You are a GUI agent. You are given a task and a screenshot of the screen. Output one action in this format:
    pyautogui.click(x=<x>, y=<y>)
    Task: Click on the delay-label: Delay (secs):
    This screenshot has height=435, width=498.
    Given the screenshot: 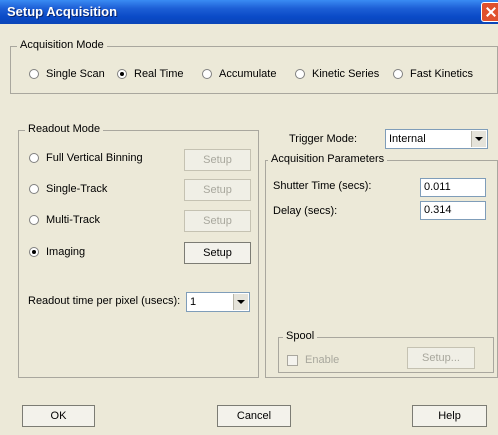 What is the action you would take?
    pyautogui.click(x=305, y=211)
    